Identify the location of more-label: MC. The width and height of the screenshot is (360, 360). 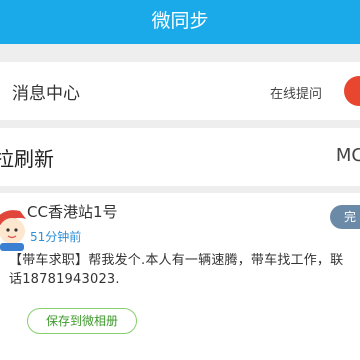
(348, 155).